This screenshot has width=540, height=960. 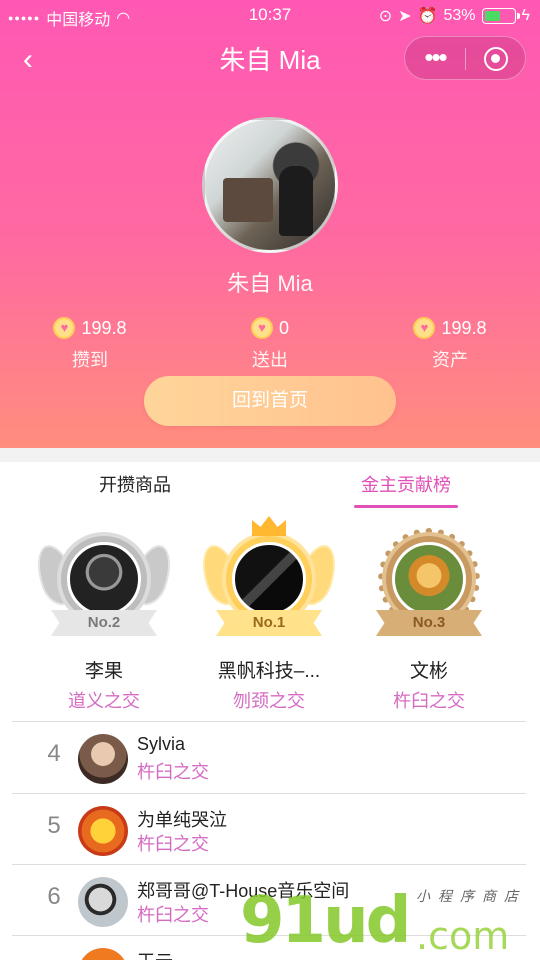 I want to click on active-tab-indicator, so click(x=406, y=506).